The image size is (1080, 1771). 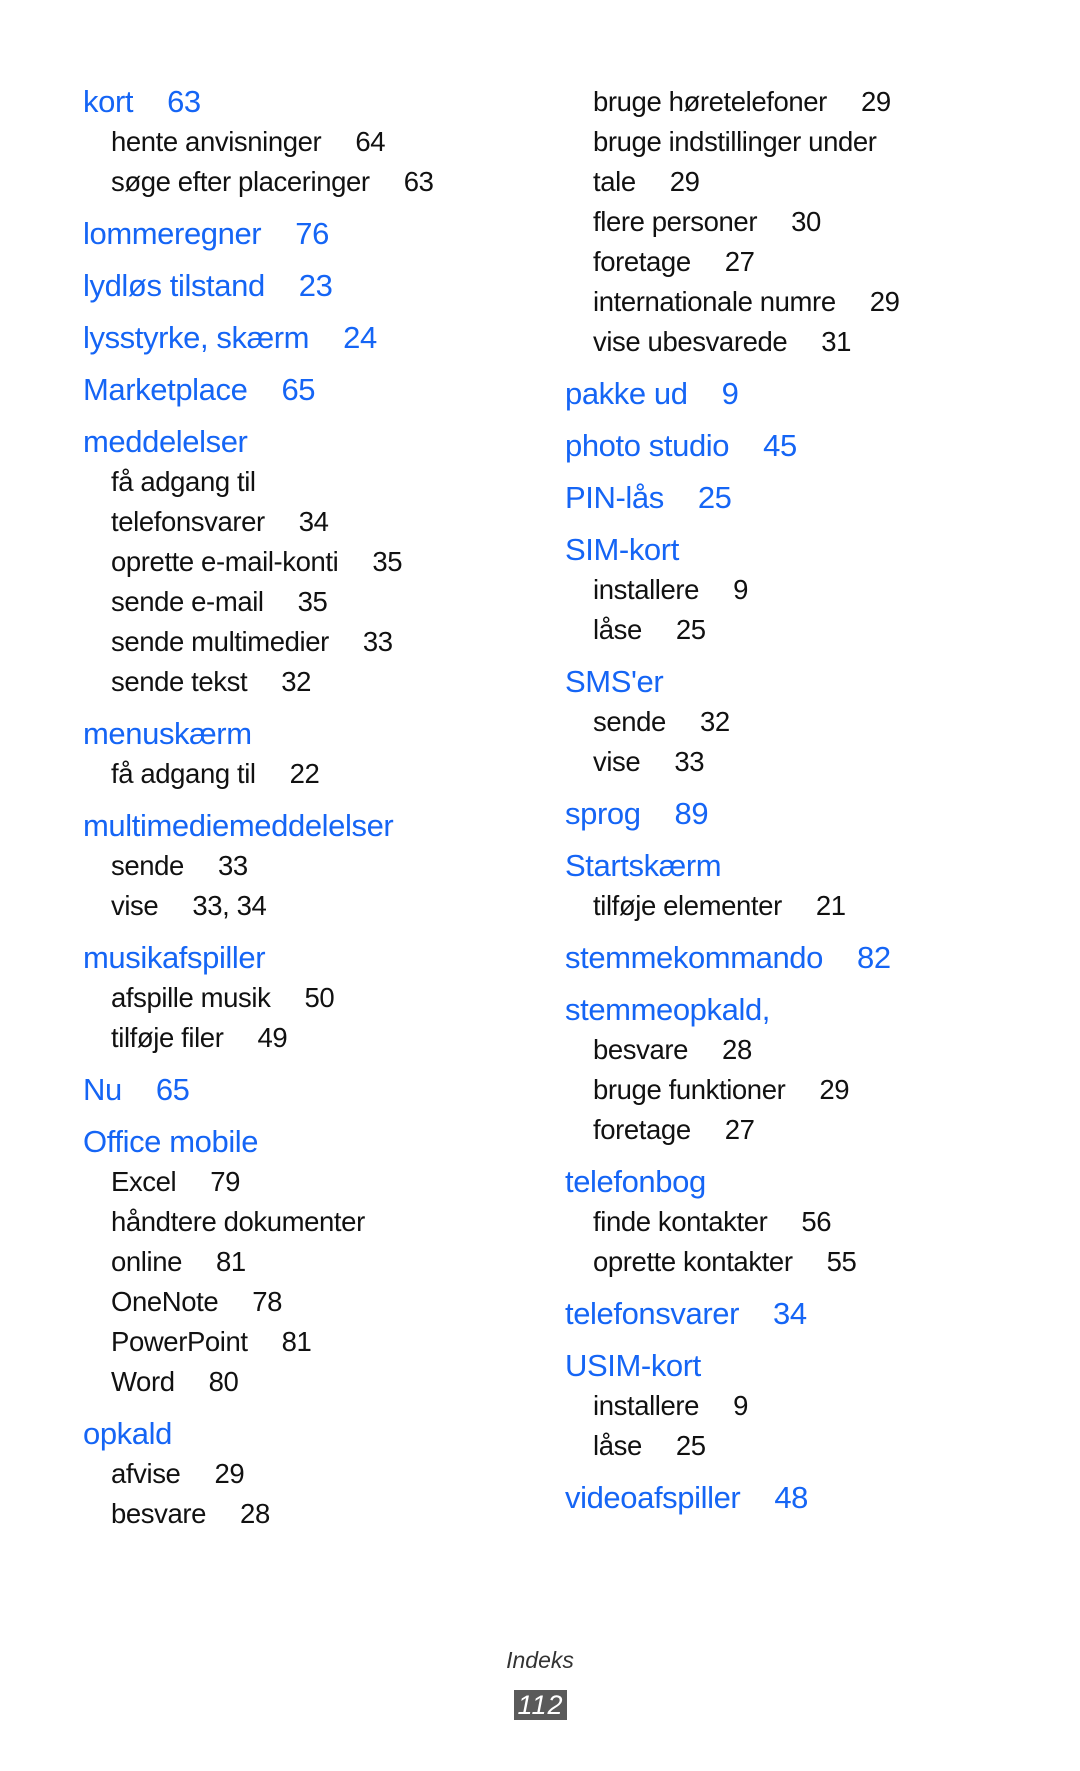 I want to click on index-subentry-line: sende tekst 32, so click(x=303, y=682).